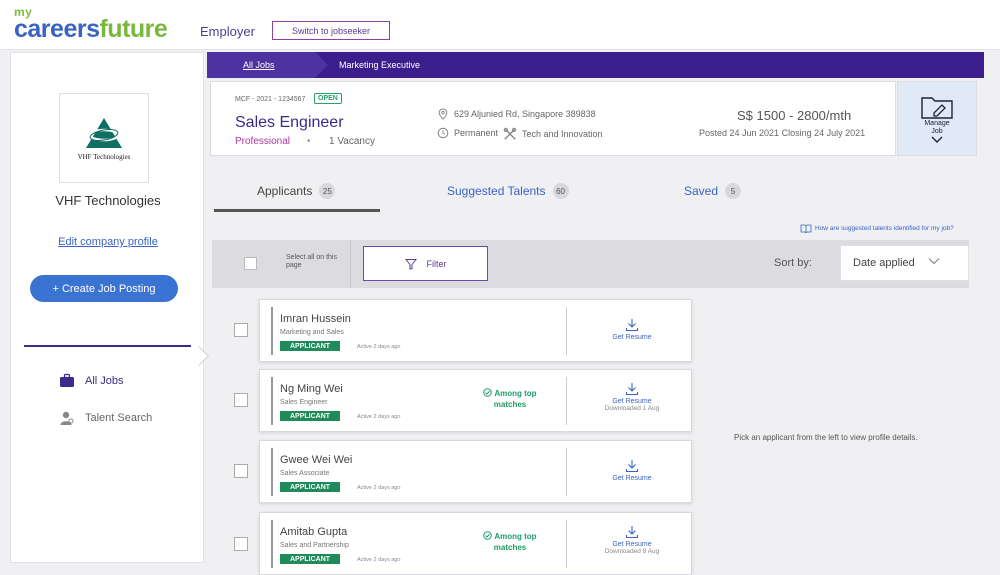 The height and width of the screenshot is (575, 1000). I want to click on tab-applicants: Applicants 25, so click(296, 191).